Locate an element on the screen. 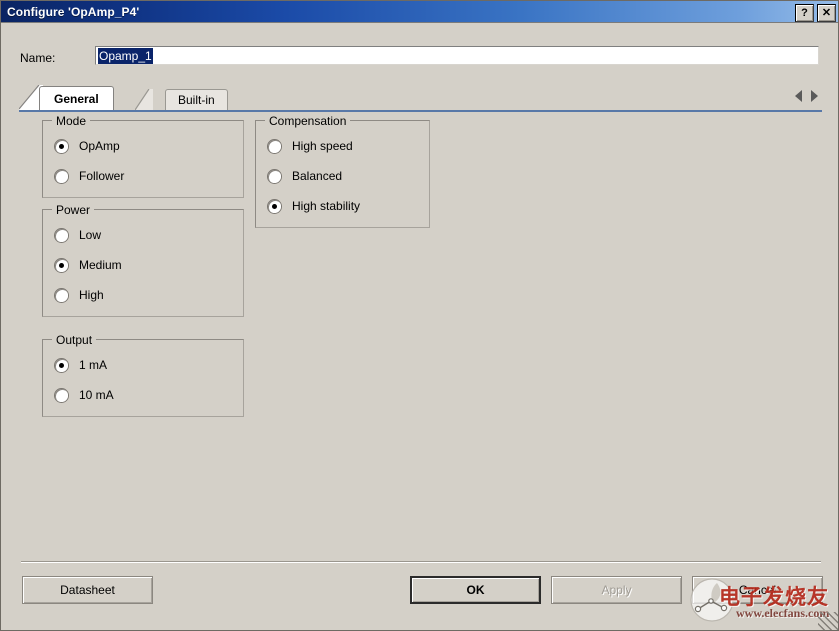 The width and height of the screenshot is (839, 631). window-title: Configure 'OpAmp_P4' is located at coordinates (73, 11).